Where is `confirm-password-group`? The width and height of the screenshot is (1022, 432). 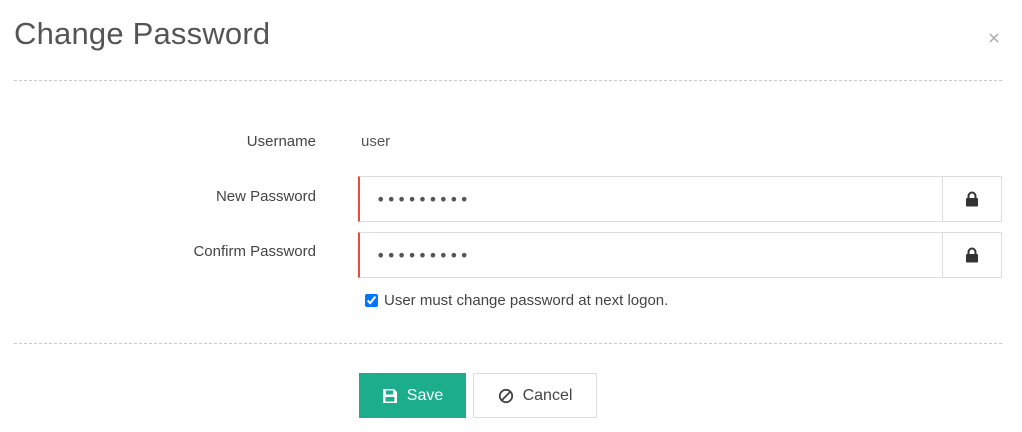 confirm-password-group is located at coordinates (680, 255).